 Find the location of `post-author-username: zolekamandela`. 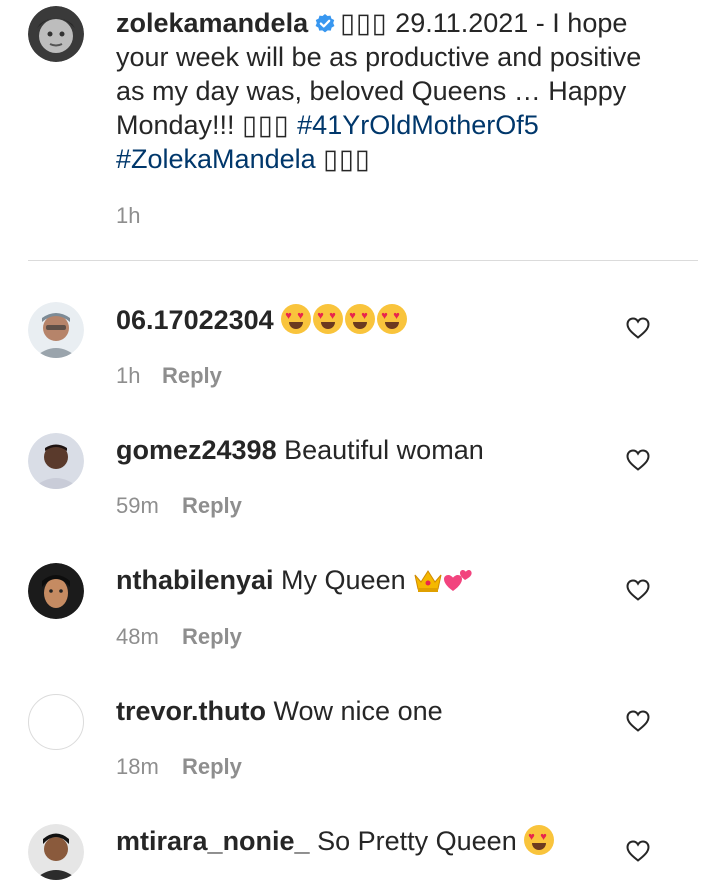

post-author-username: zolekamandela is located at coordinates (212, 23).